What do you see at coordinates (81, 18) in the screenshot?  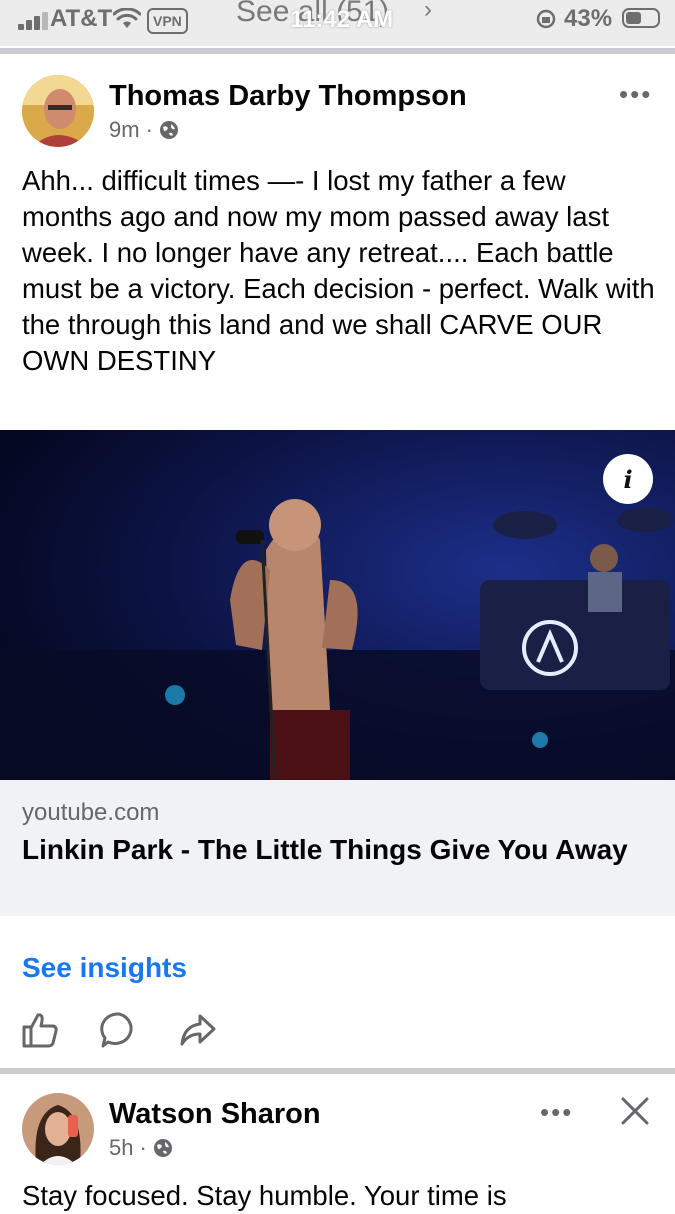 I see `carrier-name: AT&T` at bounding box center [81, 18].